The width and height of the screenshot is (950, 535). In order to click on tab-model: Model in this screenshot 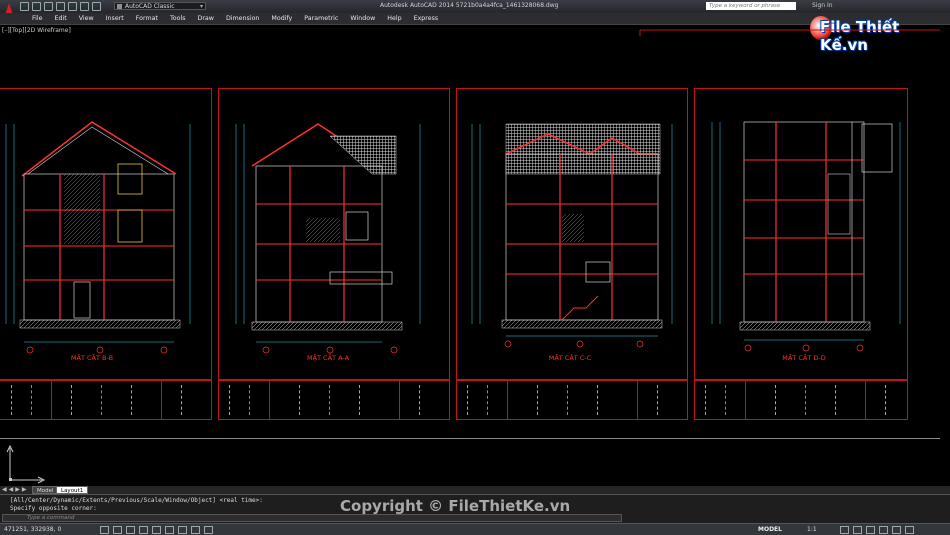, I will do `click(45, 490)`.